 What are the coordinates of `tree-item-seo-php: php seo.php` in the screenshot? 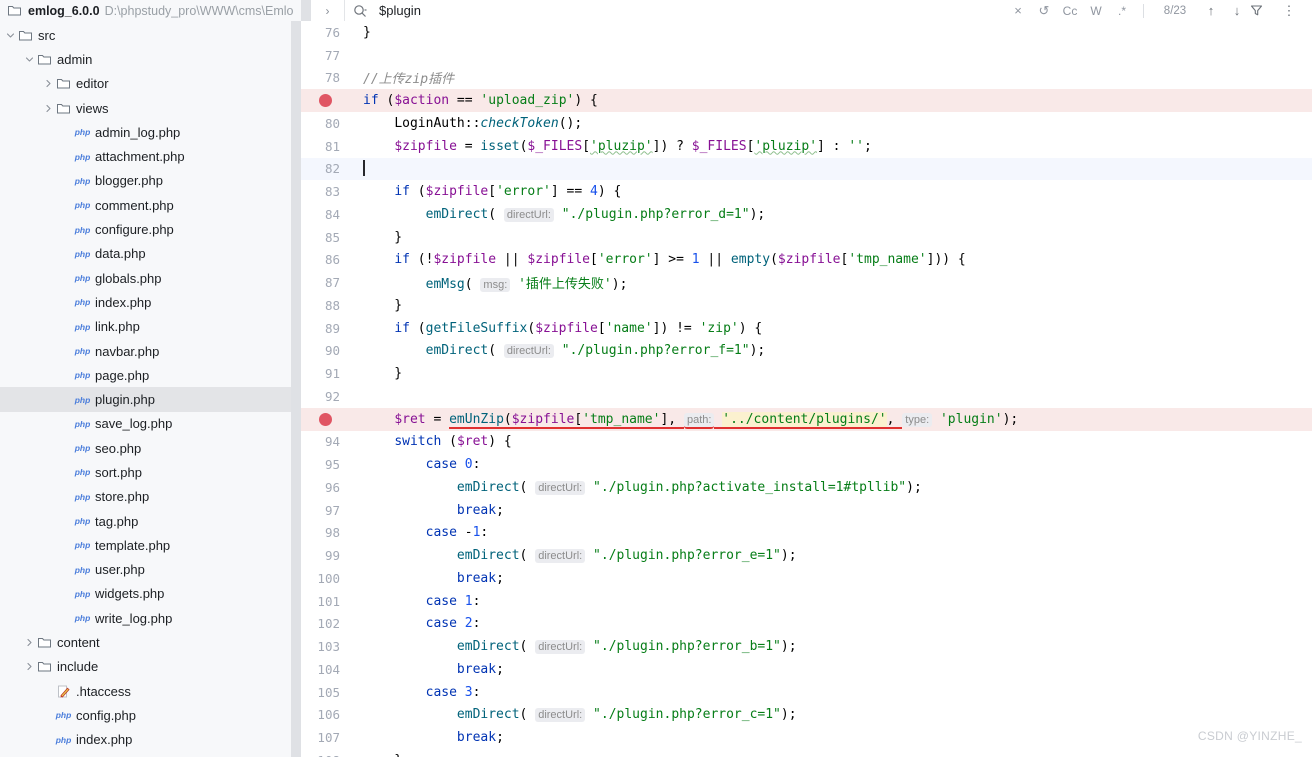 It's located at (150, 448).